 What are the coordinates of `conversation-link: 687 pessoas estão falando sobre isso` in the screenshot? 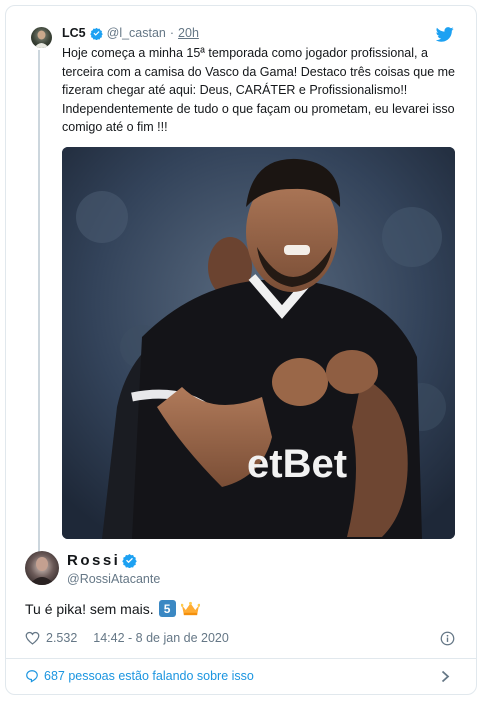 It's located at (139, 676).